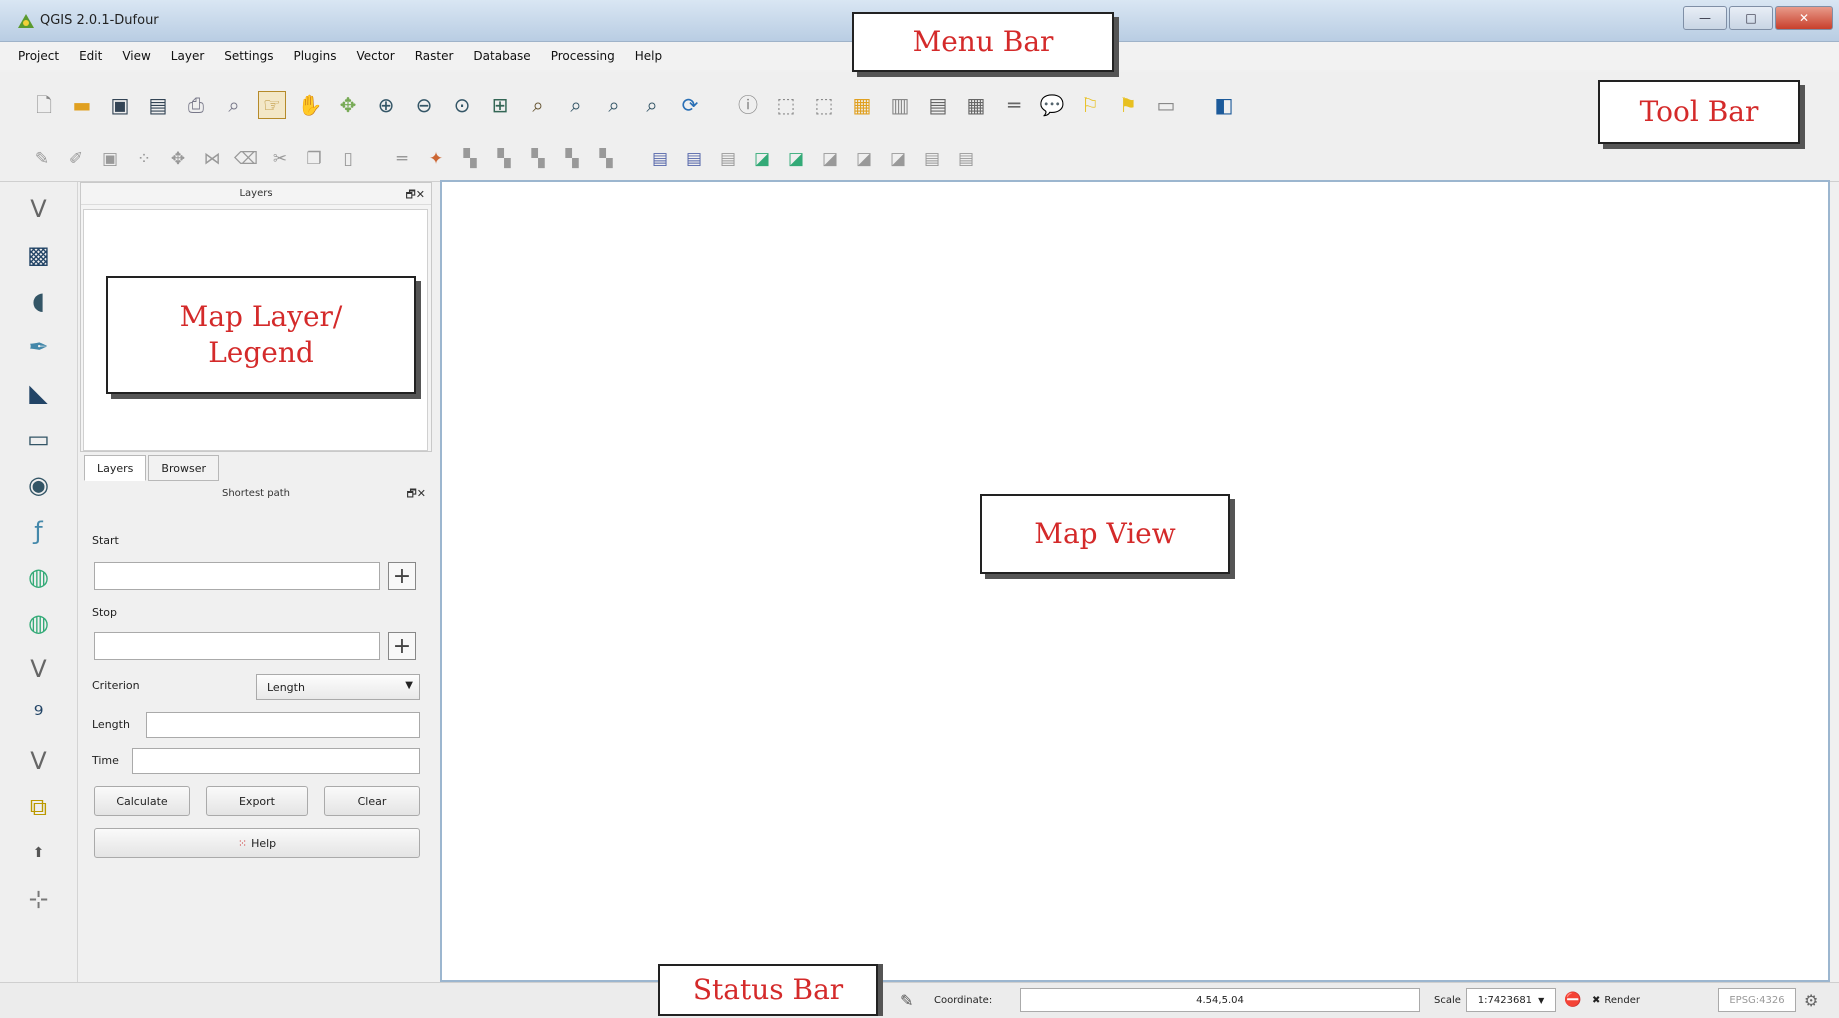 This screenshot has width=1839, height=1018. What do you see at coordinates (283, 725) in the screenshot?
I see `length-field` at bounding box center [283, 725].